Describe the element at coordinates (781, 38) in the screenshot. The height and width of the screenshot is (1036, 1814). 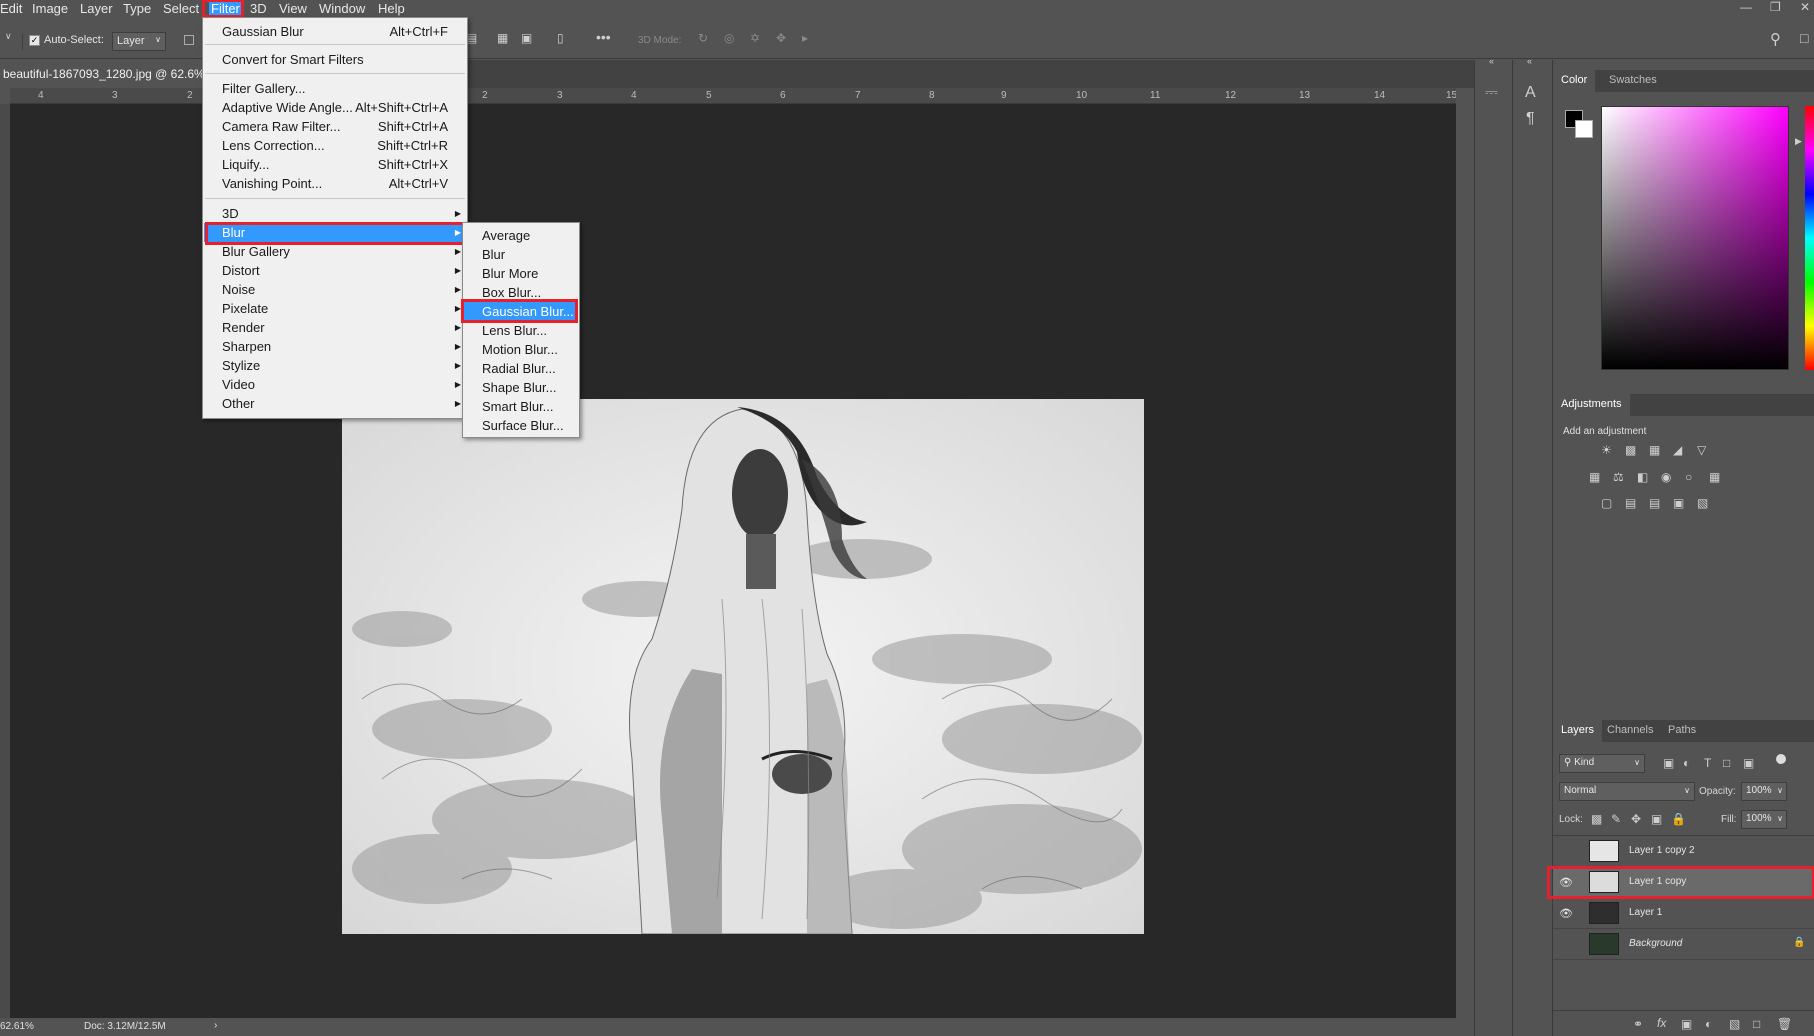
I see `3d-slide-icon: ✥` at that location.